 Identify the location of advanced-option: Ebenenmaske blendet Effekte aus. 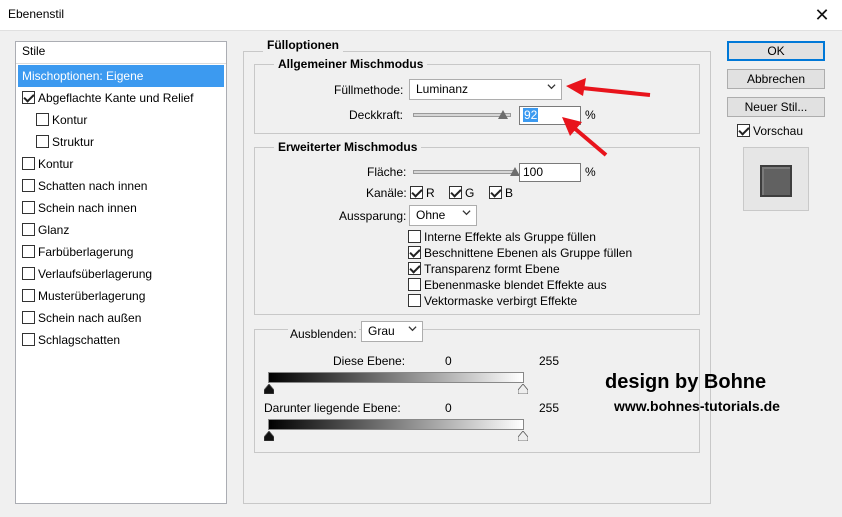
(507, 285).